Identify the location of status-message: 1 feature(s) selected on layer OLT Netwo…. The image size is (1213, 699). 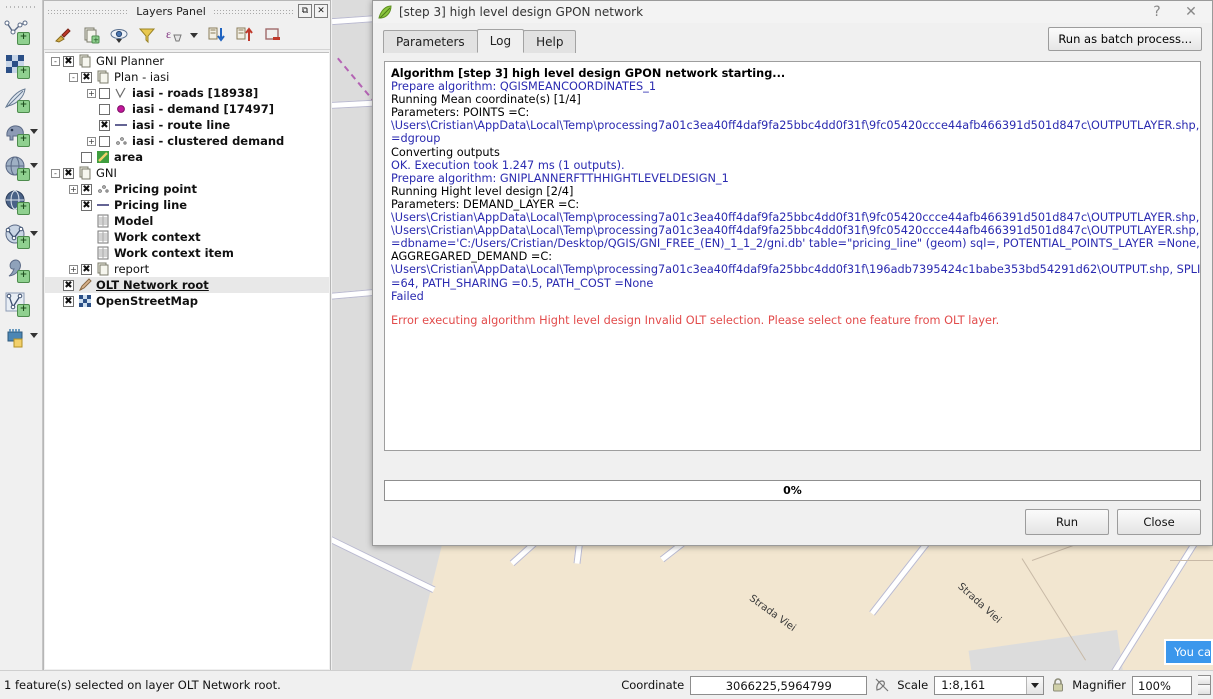
(142, 685).